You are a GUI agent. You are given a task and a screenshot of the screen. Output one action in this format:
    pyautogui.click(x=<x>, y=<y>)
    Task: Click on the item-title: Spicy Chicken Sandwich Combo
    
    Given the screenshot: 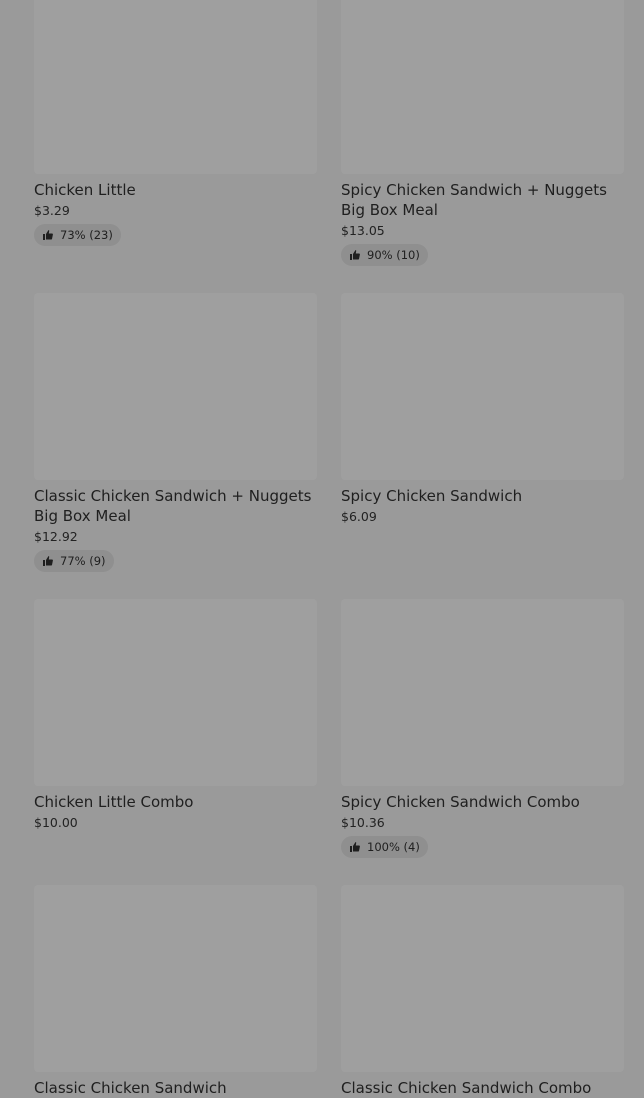 What is the action you would take?
    pyautogui.click(x=460, y=802)
    